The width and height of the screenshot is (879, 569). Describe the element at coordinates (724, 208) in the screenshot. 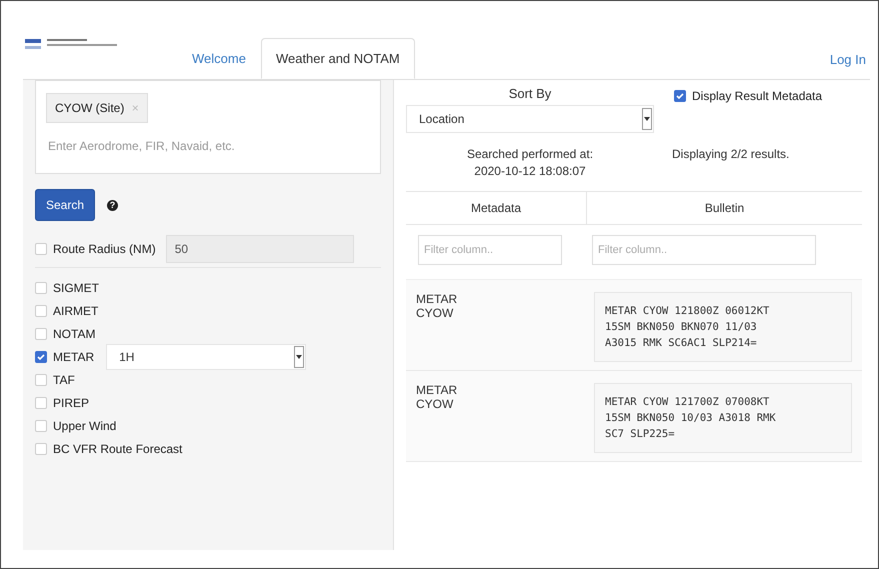

I see `column-header: Bulletin` at that location.